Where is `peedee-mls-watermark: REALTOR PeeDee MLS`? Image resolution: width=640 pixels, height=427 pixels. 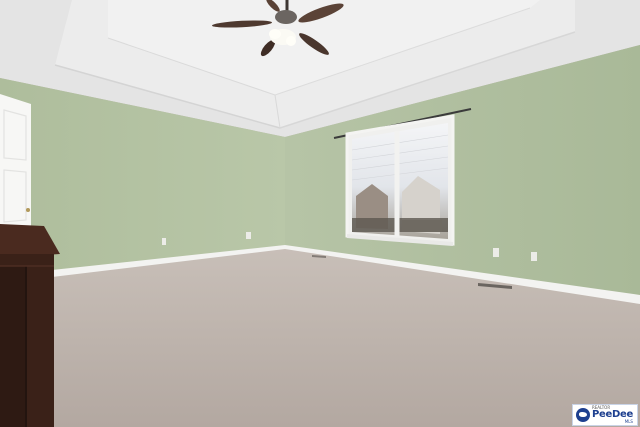 peedee-mls-watermark: REALTOR PeeDee MLS is located at coordinates (605, 415).